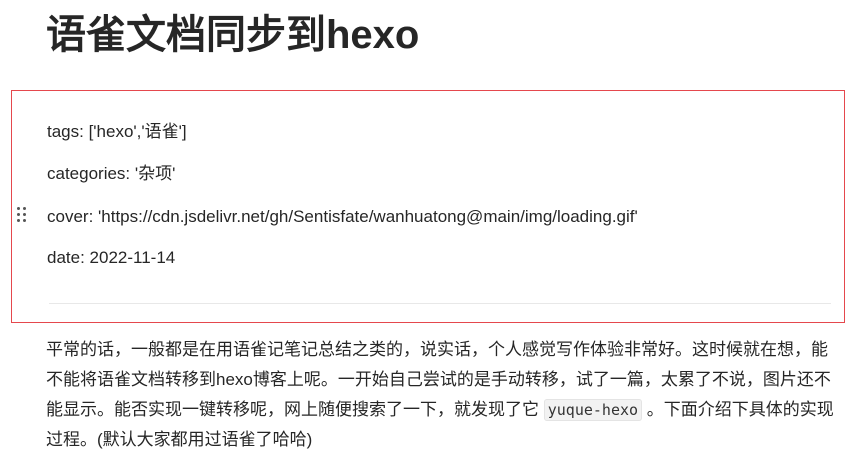 The width and height of the screenshot is (867, 472). What do you see at coordinates (440, 303) in the screenshot?
I see `divider` at bounding box center [440, 303].